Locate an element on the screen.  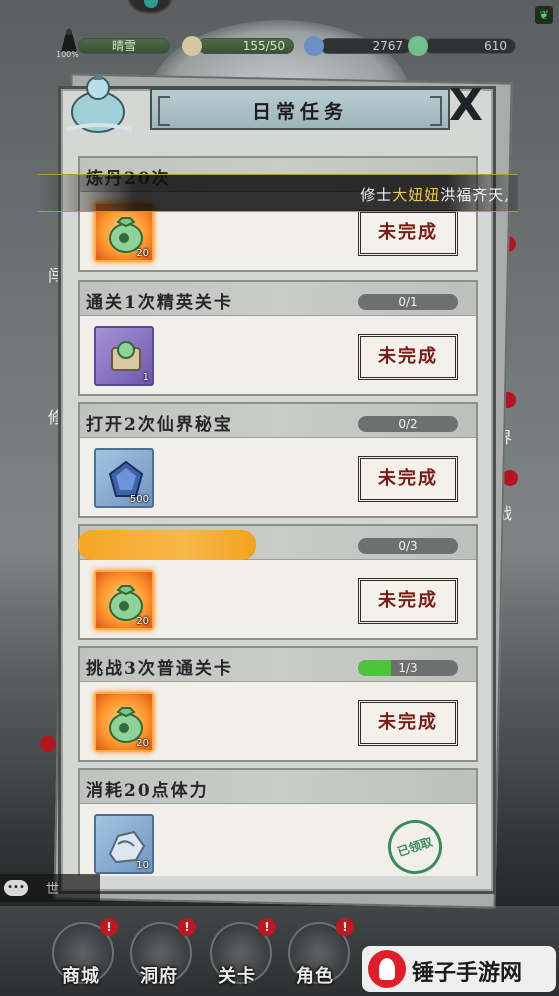
watermark-logo-icon is located at coordinates (387, 969).